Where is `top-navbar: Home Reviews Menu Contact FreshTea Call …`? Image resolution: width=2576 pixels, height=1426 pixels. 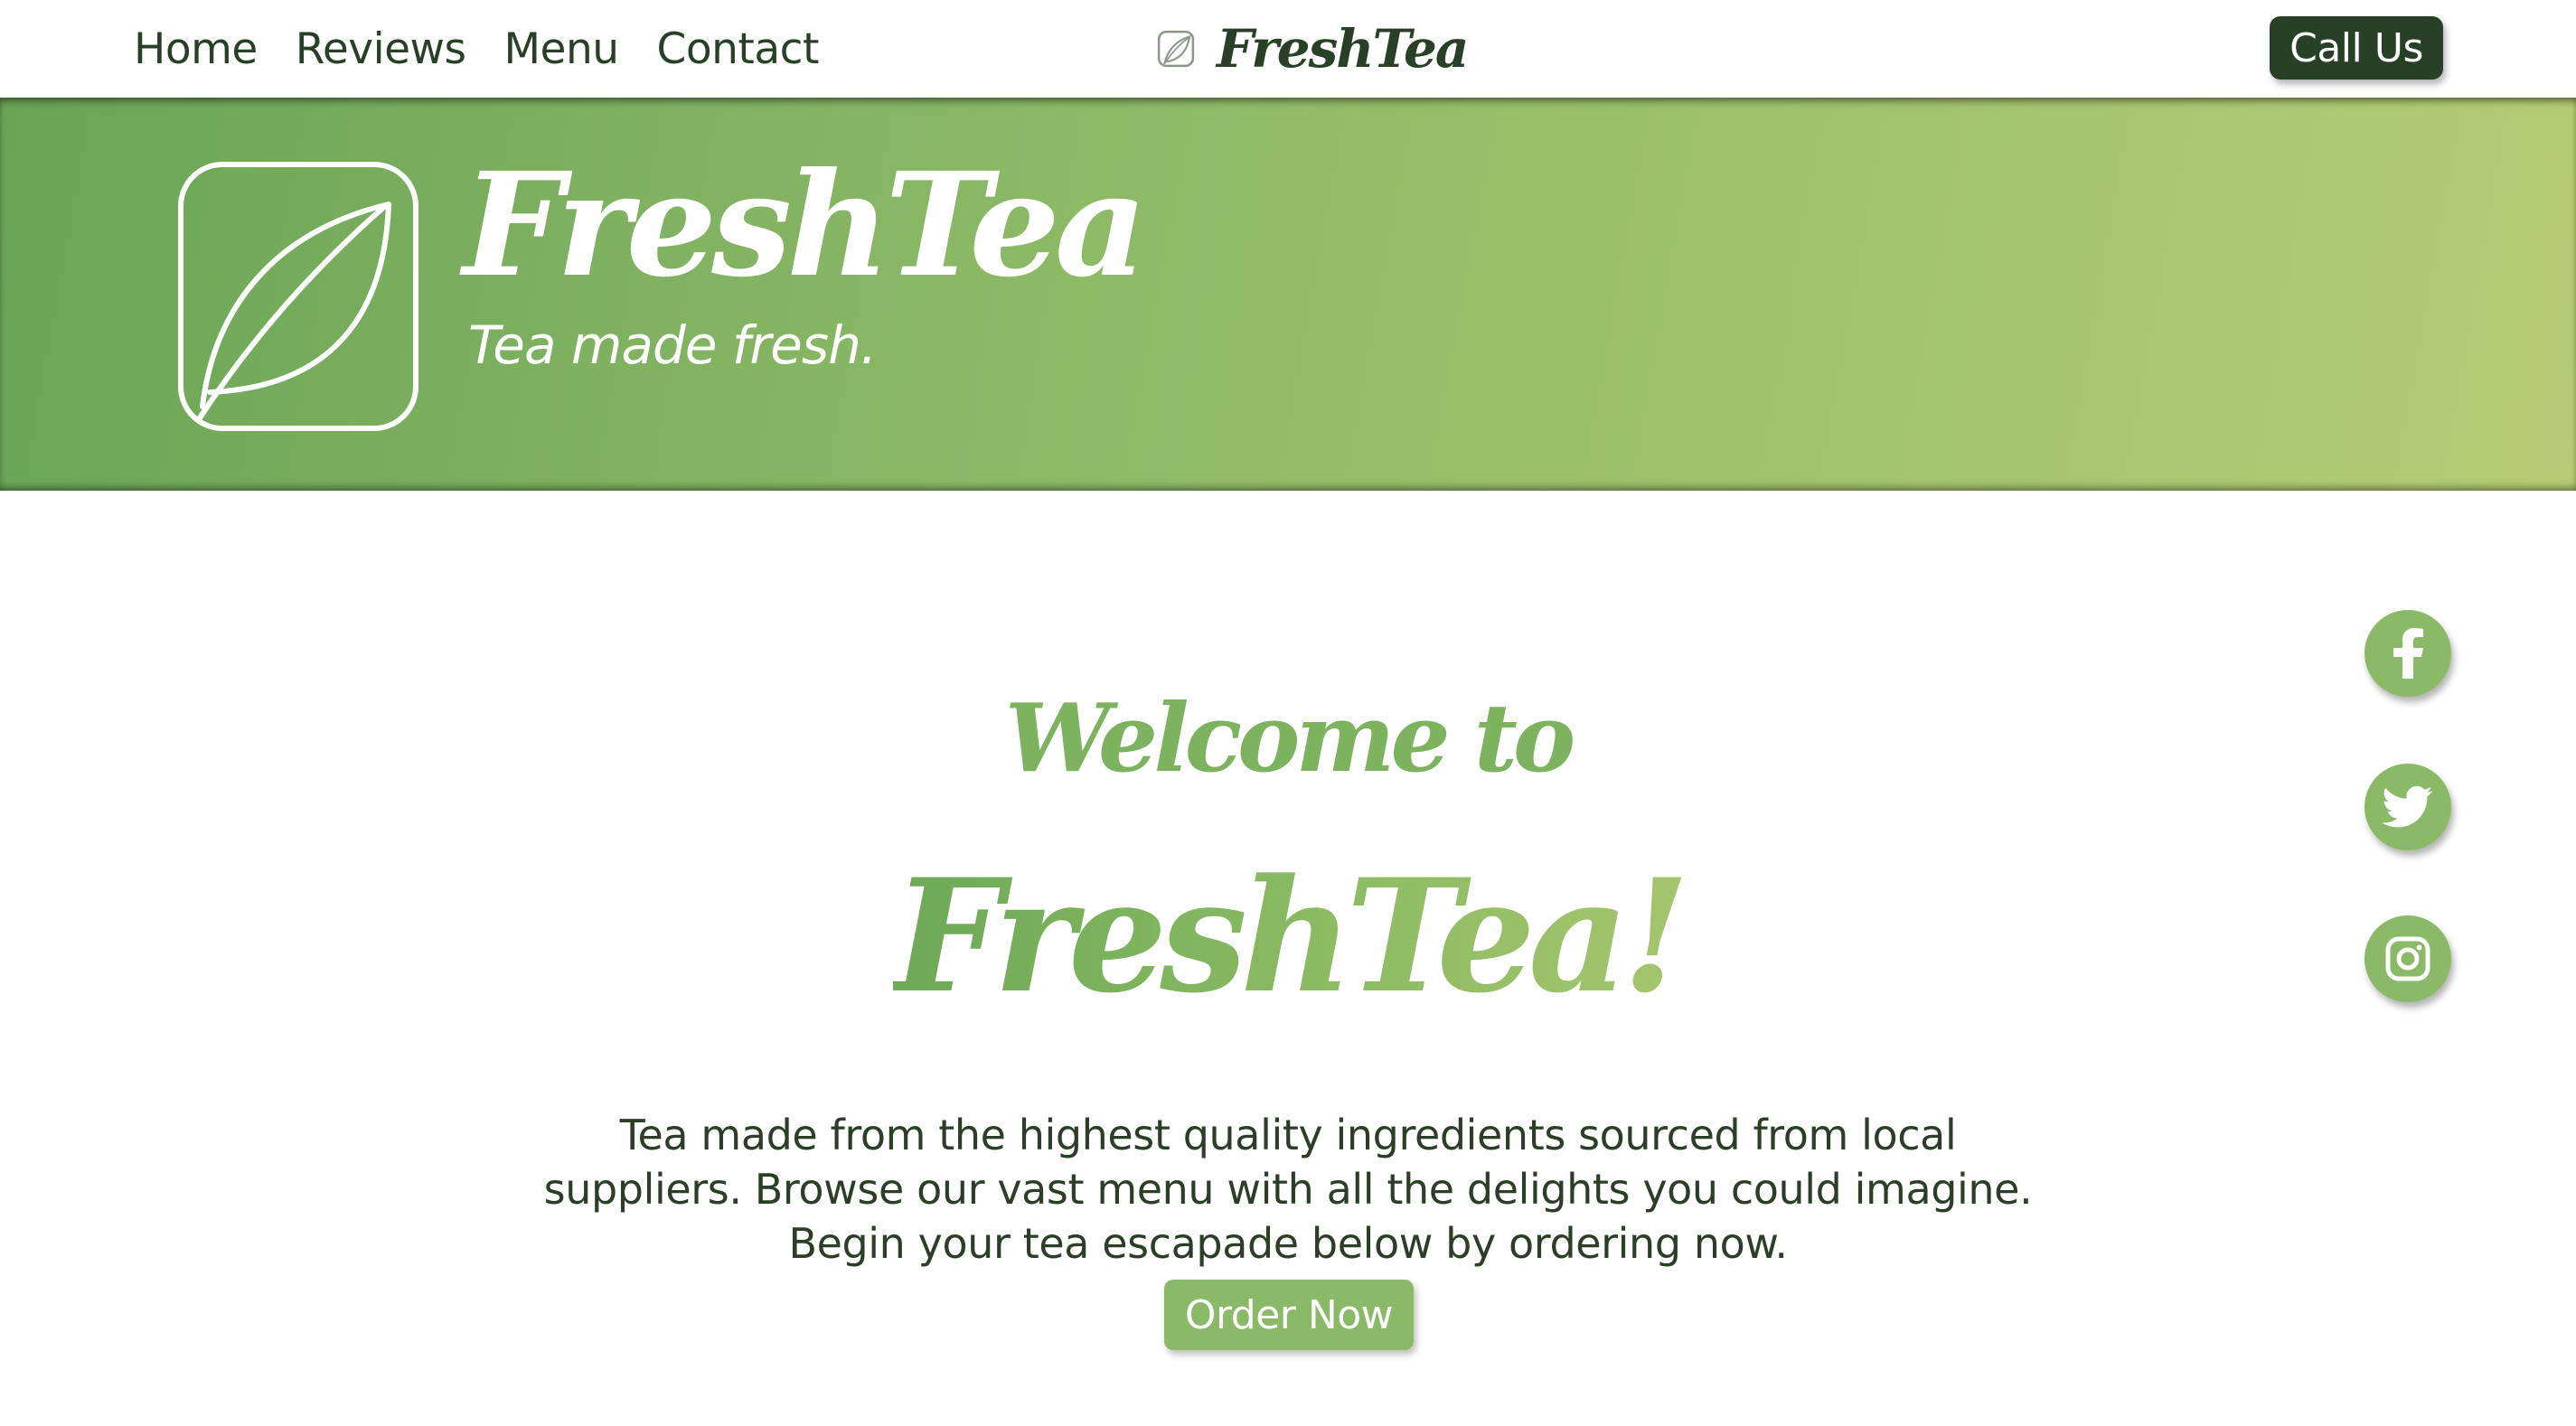
top-navbar: Home Reviews Menu Contact FreshTea Call … is located at coordinates (1288, 49).